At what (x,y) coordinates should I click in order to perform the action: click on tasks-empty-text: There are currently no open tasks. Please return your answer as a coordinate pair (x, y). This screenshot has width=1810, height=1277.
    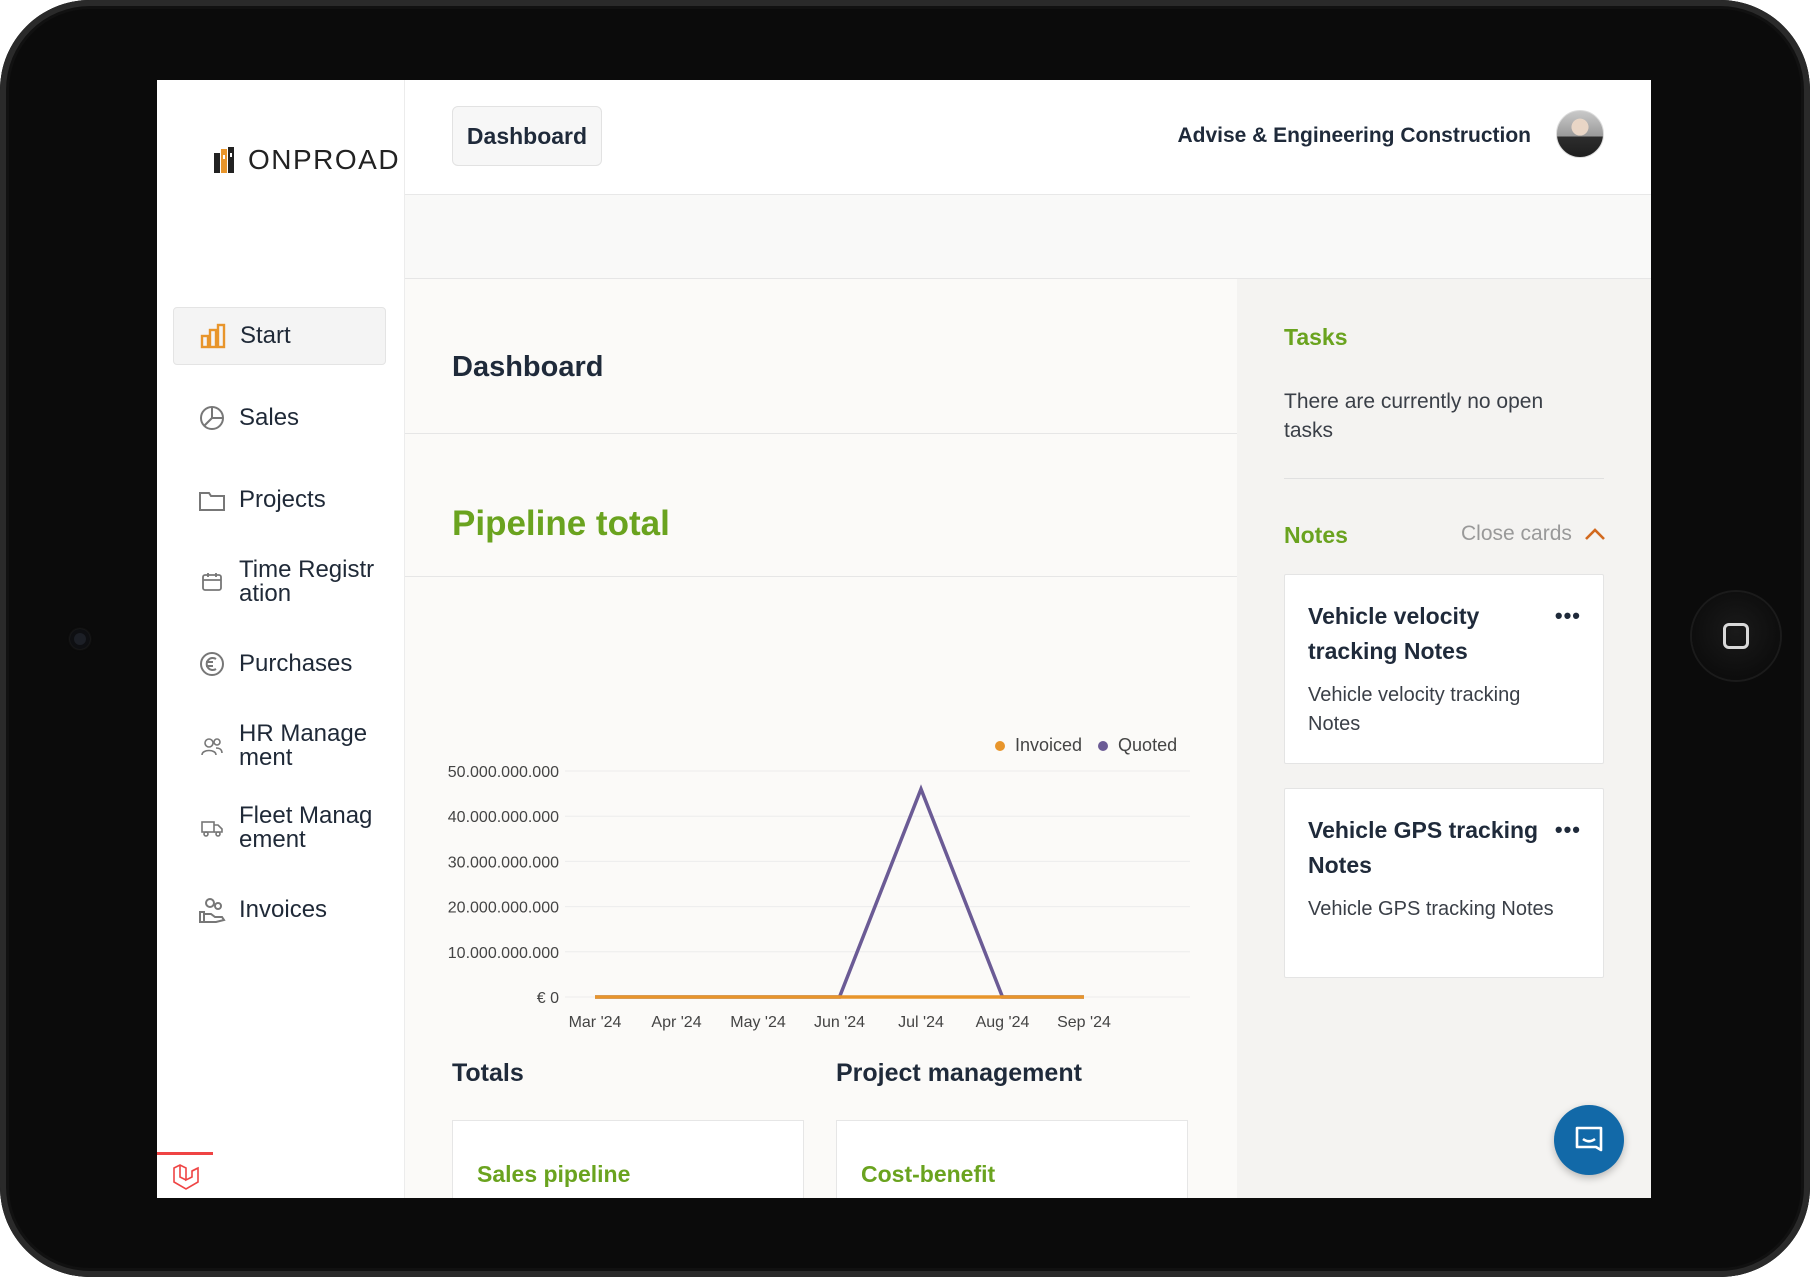
    Looking at the image, I should click on (1414, 416).